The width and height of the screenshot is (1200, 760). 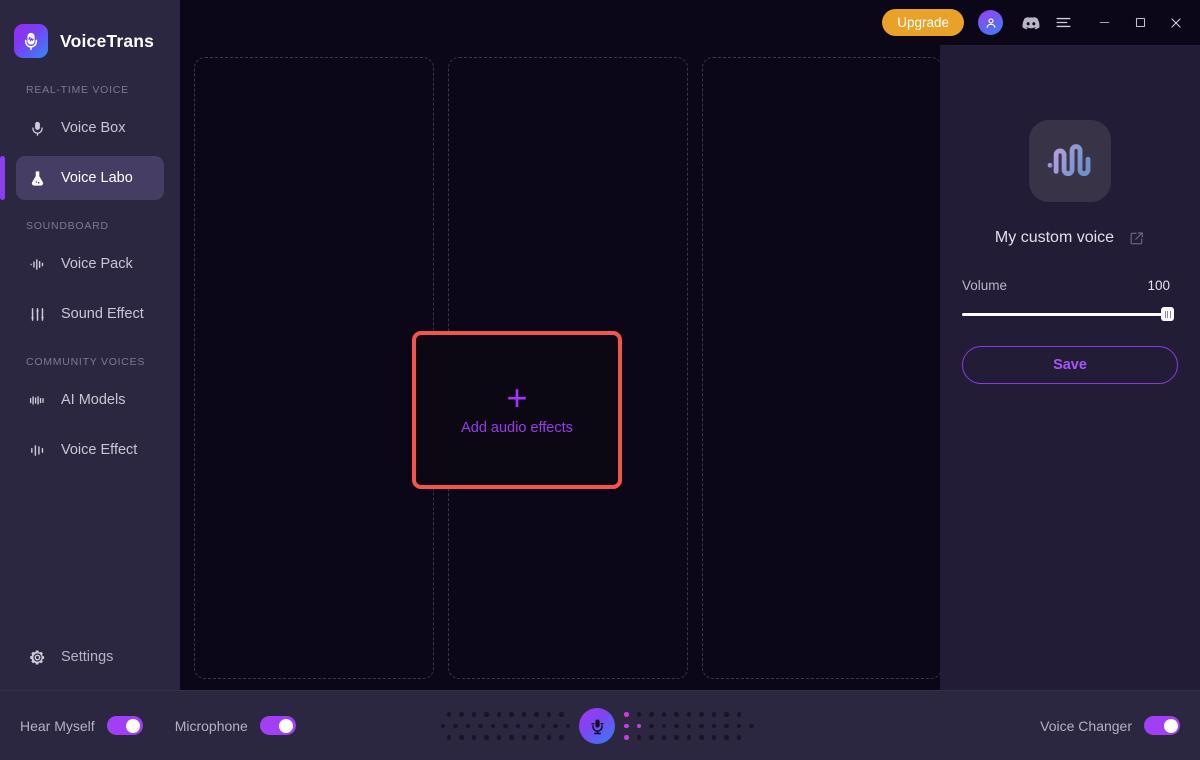 What do you see at coordinates (107, 40) in the screenshot?
I see `brand-name: VoiceTrans` at bounding box center [107, 40].